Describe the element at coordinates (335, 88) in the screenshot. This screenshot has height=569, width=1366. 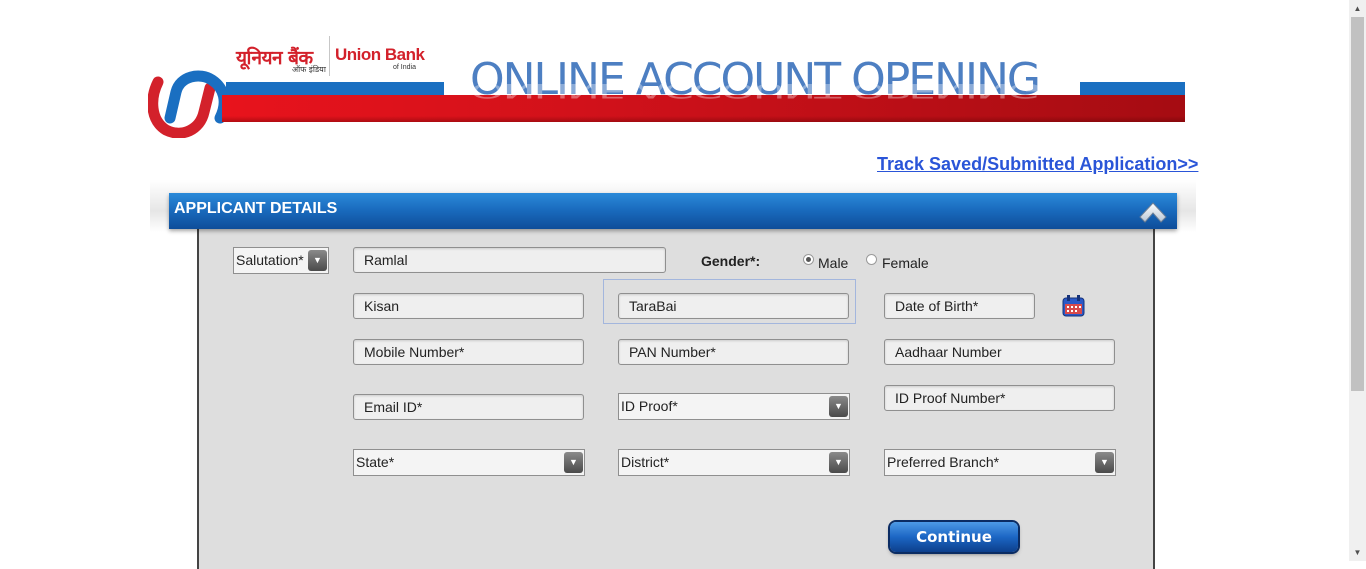
I see `banner-stripe-blue-left` at that location.